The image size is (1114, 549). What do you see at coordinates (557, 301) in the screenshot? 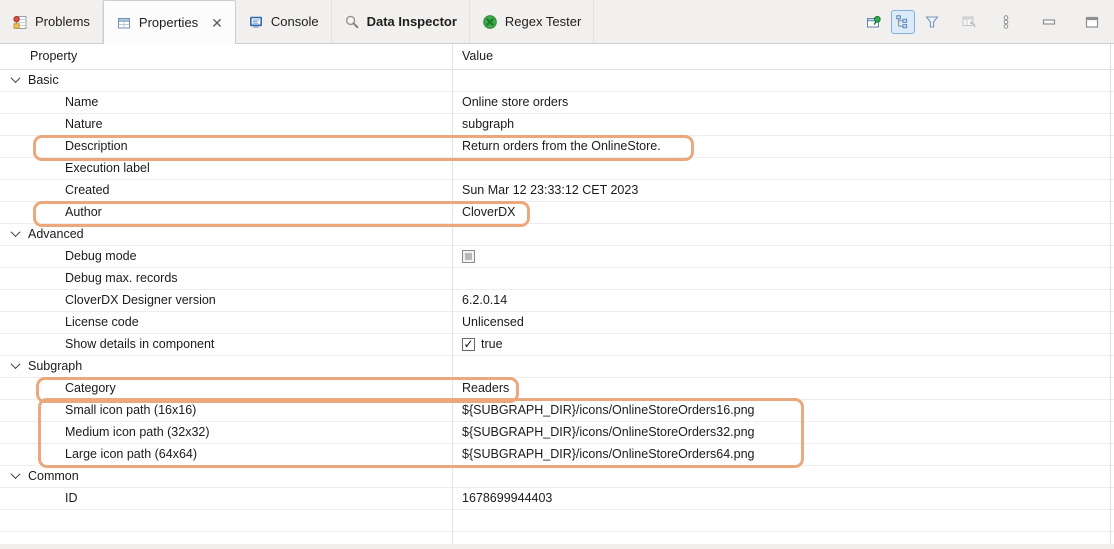
I see `property-row: CloverDX Designer version 6.2.0.14` at bounding box center [557, 301].